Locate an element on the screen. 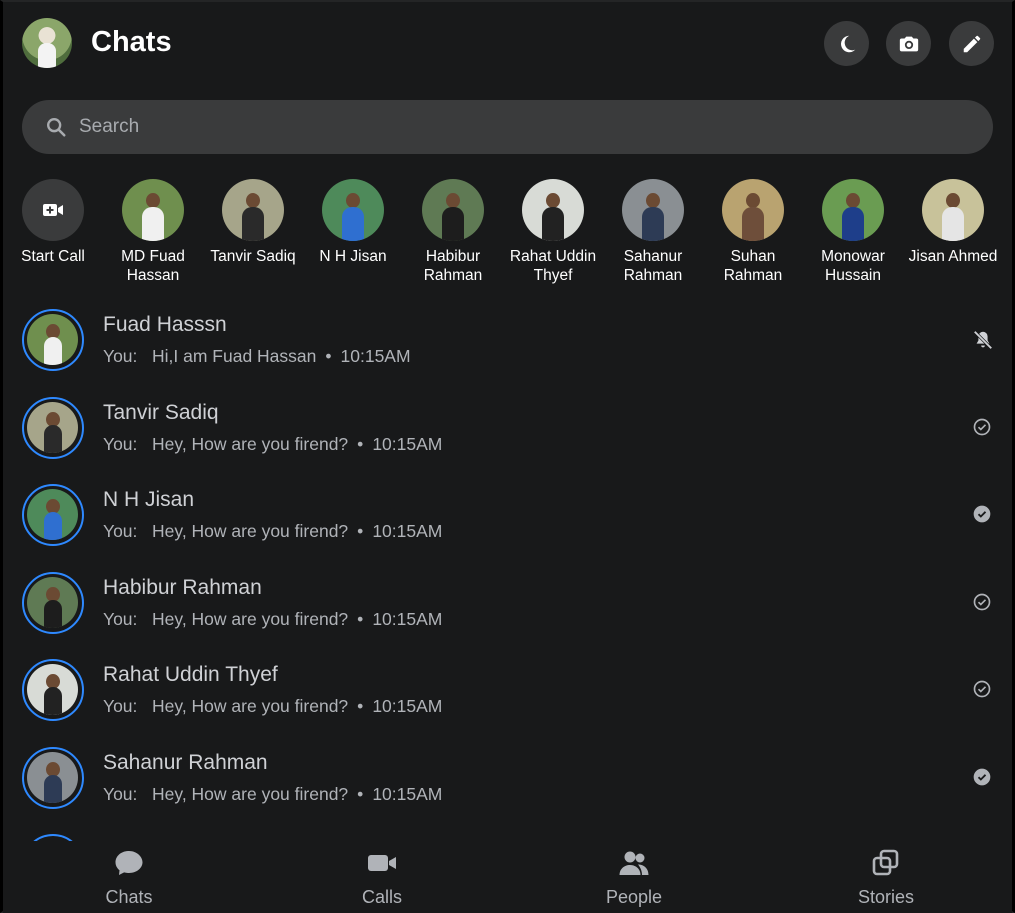  page-title: Chats is located at coordinates (131, 42).